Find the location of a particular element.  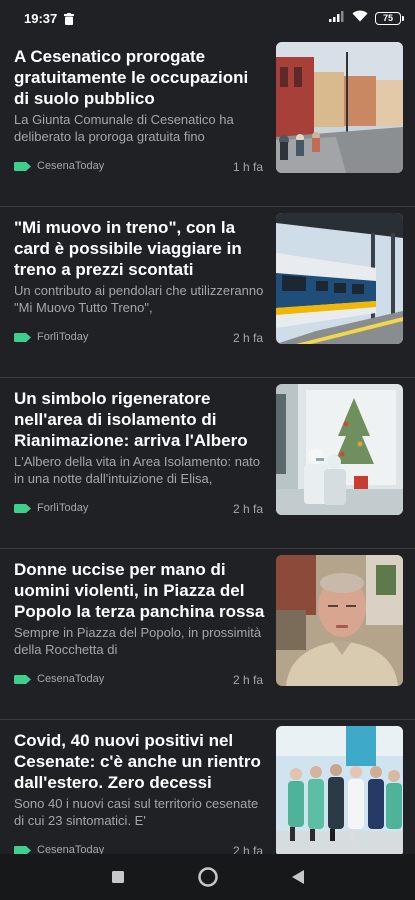

wifi-icon is located at coordinates (360, 18).